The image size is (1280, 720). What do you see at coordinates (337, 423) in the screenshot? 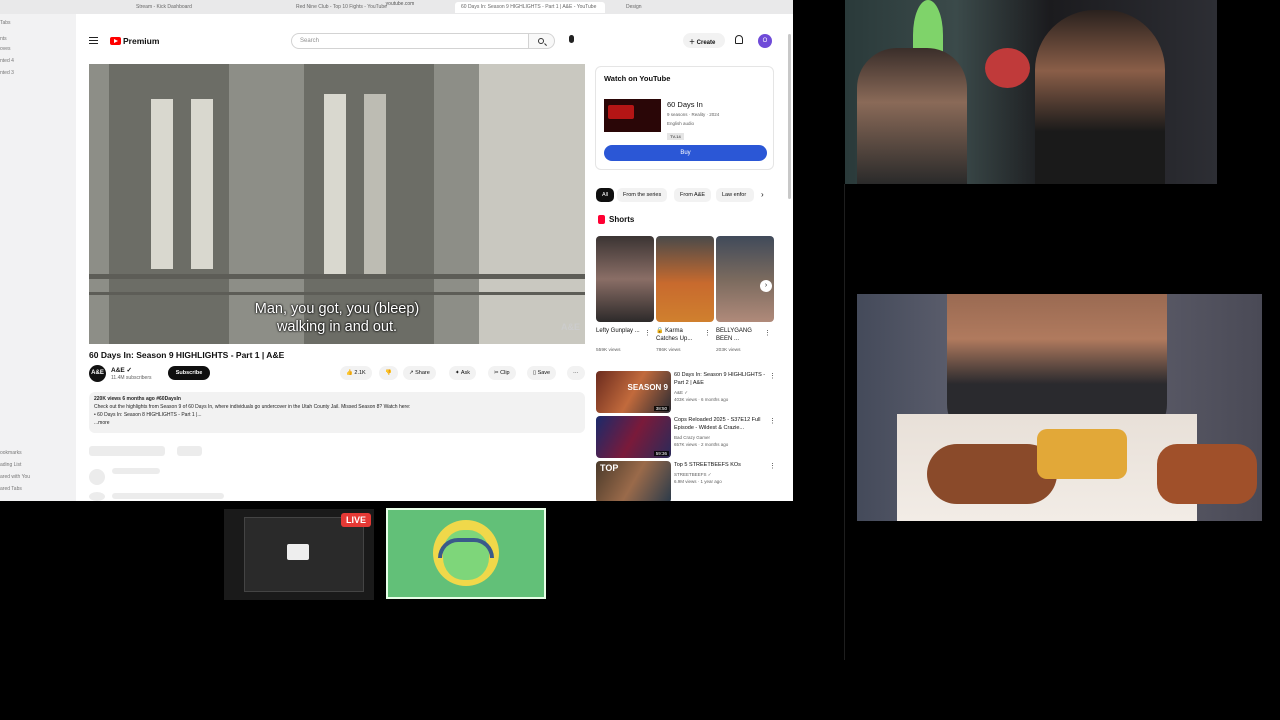
I see `description-more-link: ...more` at bounding box center [337, 423].